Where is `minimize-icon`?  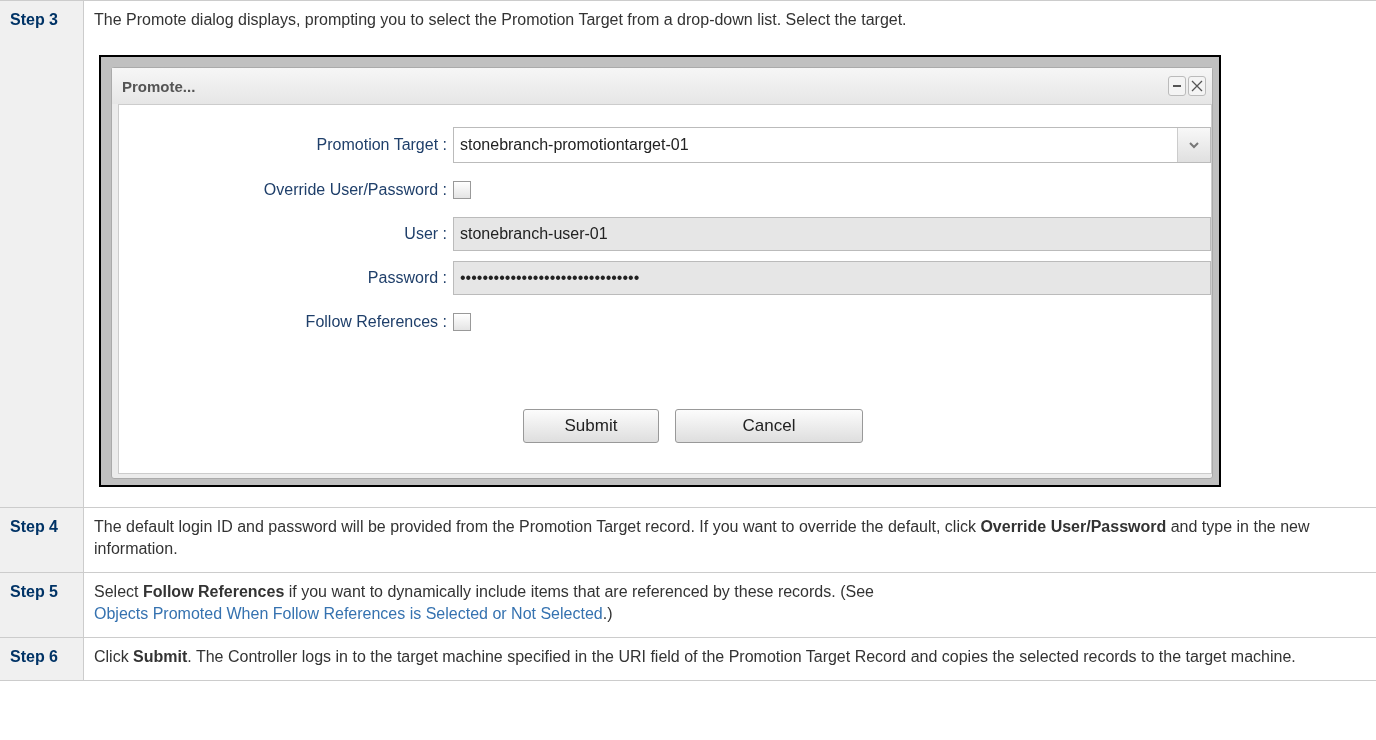 minimize-icon is located at coordinates (1177, 86).